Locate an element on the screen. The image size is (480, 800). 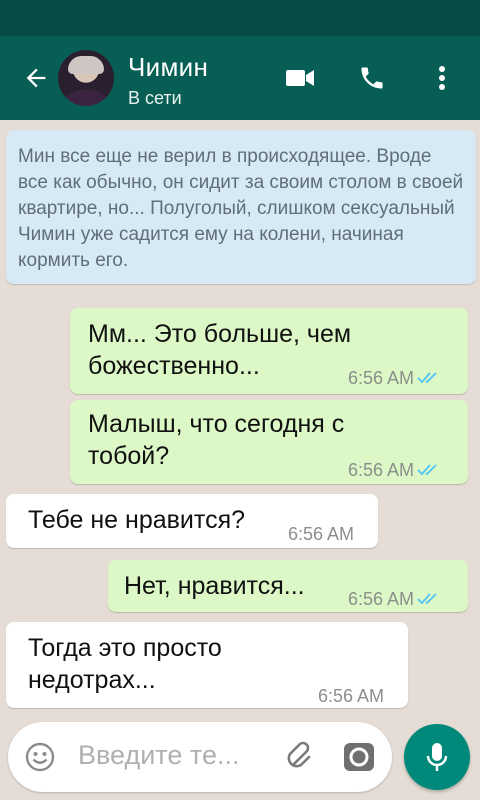
camera-icon is located at coordinates (359, 757).